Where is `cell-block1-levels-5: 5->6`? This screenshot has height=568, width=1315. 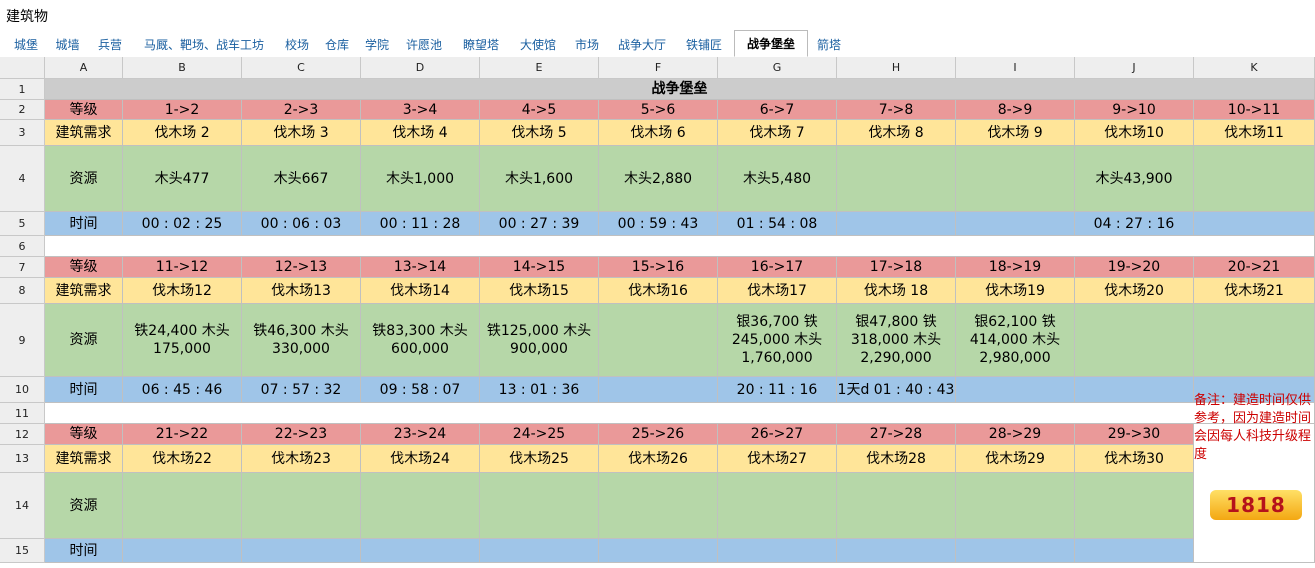
cell-block1-levels-5: 5->6 is located at coordinates (658, 110).